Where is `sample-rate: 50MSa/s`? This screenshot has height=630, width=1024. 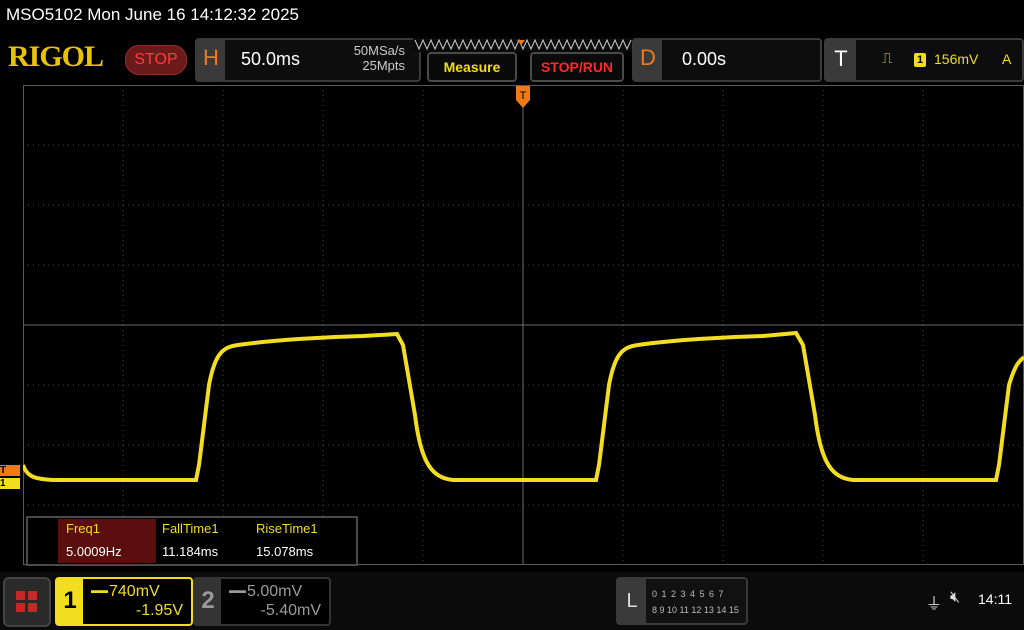
sample-rate: 50MSa/s is located at coordinates (379, 50).